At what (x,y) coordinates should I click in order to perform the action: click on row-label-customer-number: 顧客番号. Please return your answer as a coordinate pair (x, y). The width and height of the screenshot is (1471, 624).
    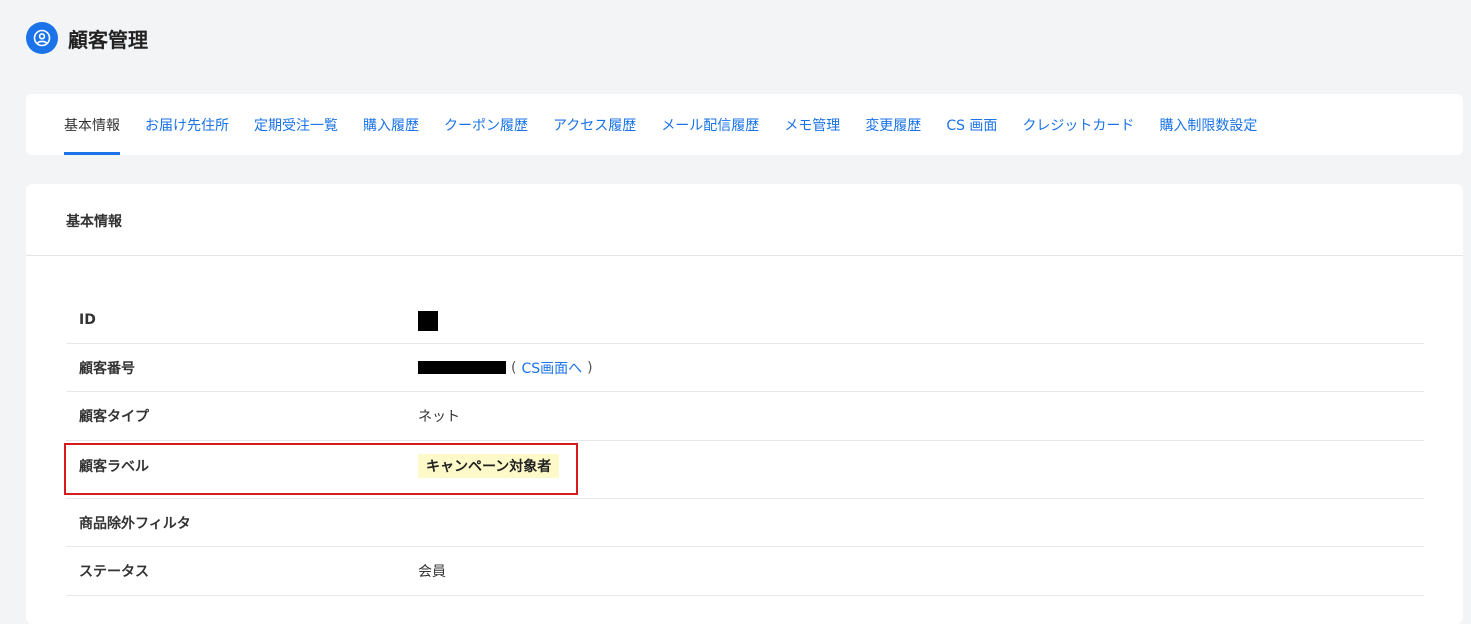
    Looking at the image, I should click on (107, 368).